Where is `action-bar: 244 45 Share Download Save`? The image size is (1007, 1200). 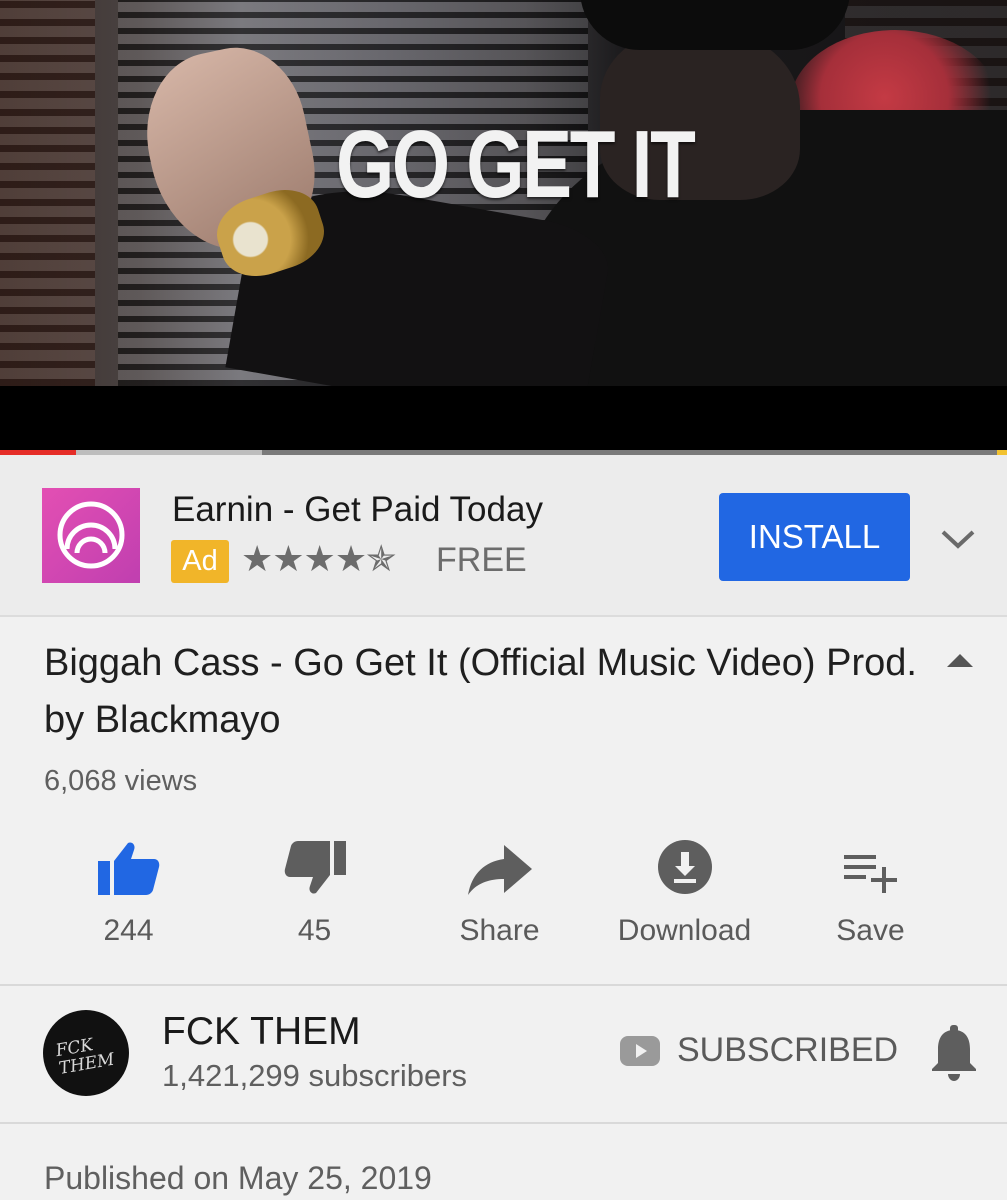
action-bar: 244 45 Share Download Save is located at coordinates (503, 907).